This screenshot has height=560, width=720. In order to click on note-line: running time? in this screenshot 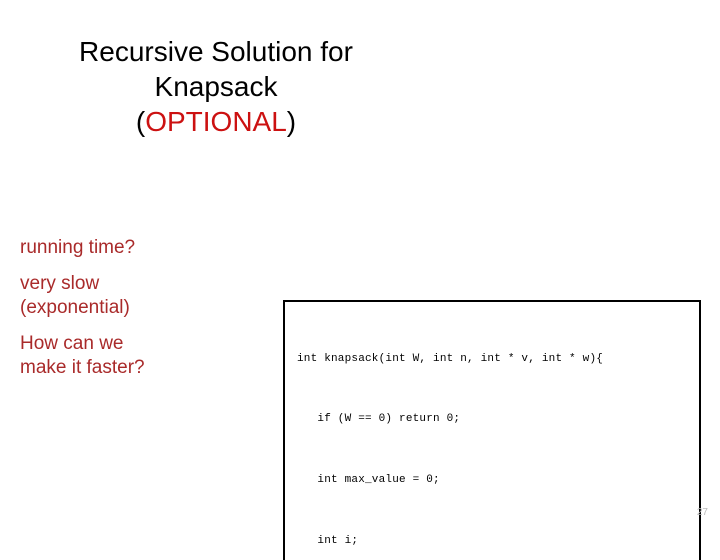, I will do `click(78, 247)`.